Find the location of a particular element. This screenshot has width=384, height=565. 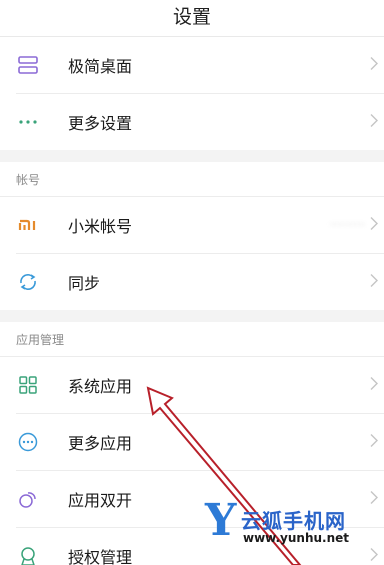

menu-item-mi-account: 小米帐号 ······· is located at coordinates (192, 225).